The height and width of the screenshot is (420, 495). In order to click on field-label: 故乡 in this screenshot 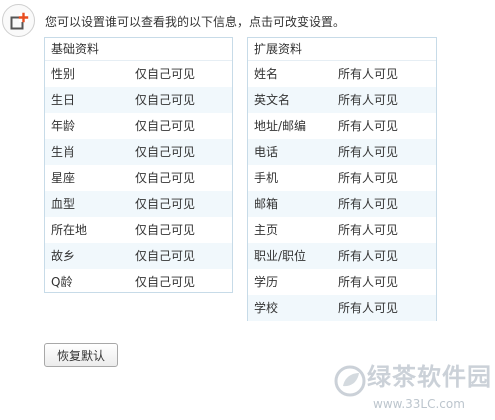, I will do `click(63, 256)`.